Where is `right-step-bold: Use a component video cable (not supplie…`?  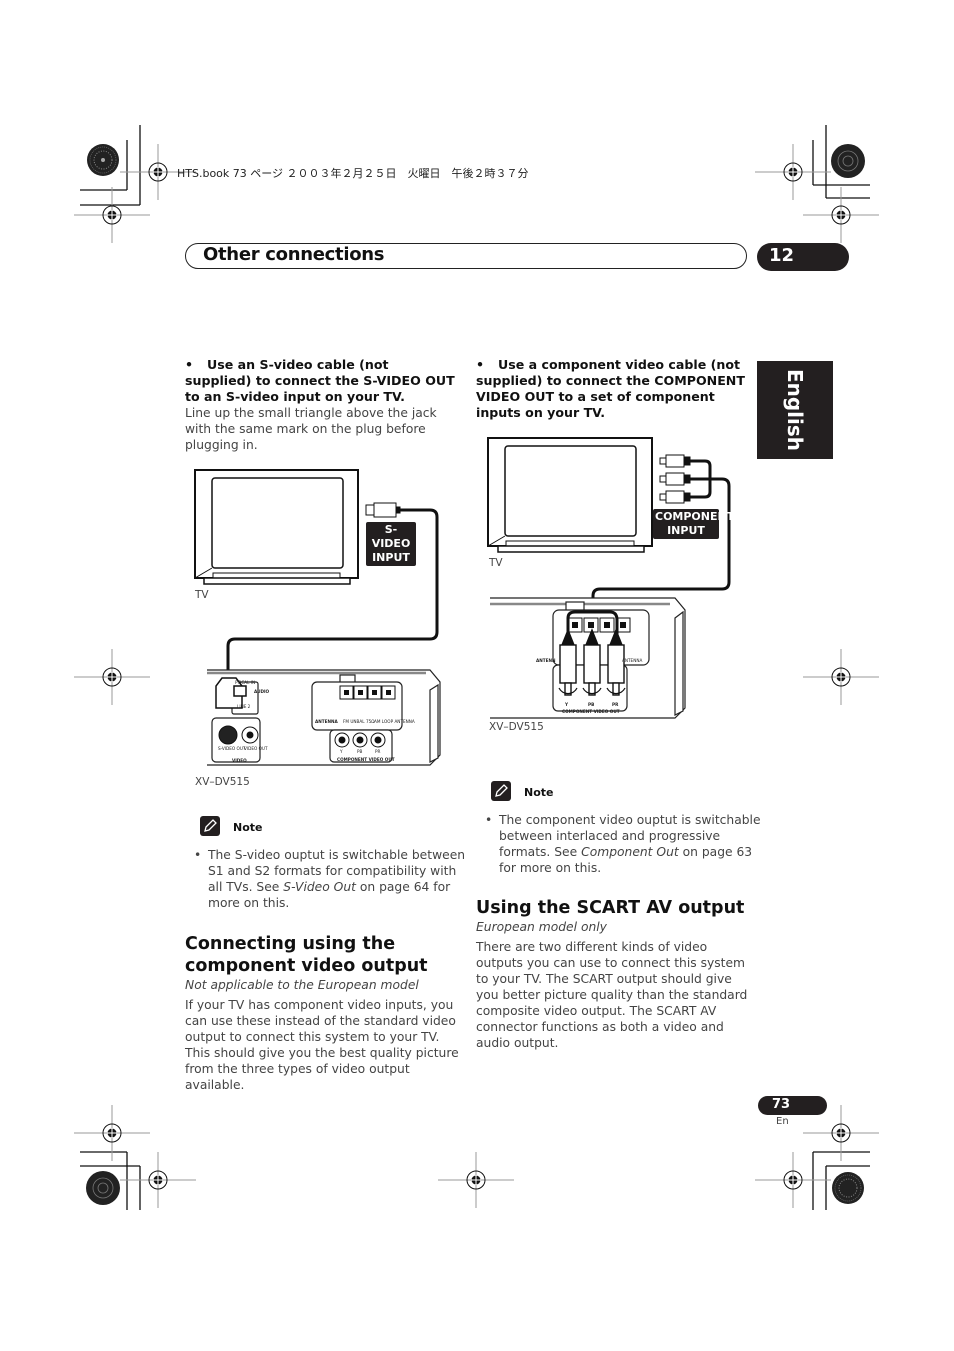 right-step-bold: Use a component video cable (not supplie… is located at coordinates (610, 388).